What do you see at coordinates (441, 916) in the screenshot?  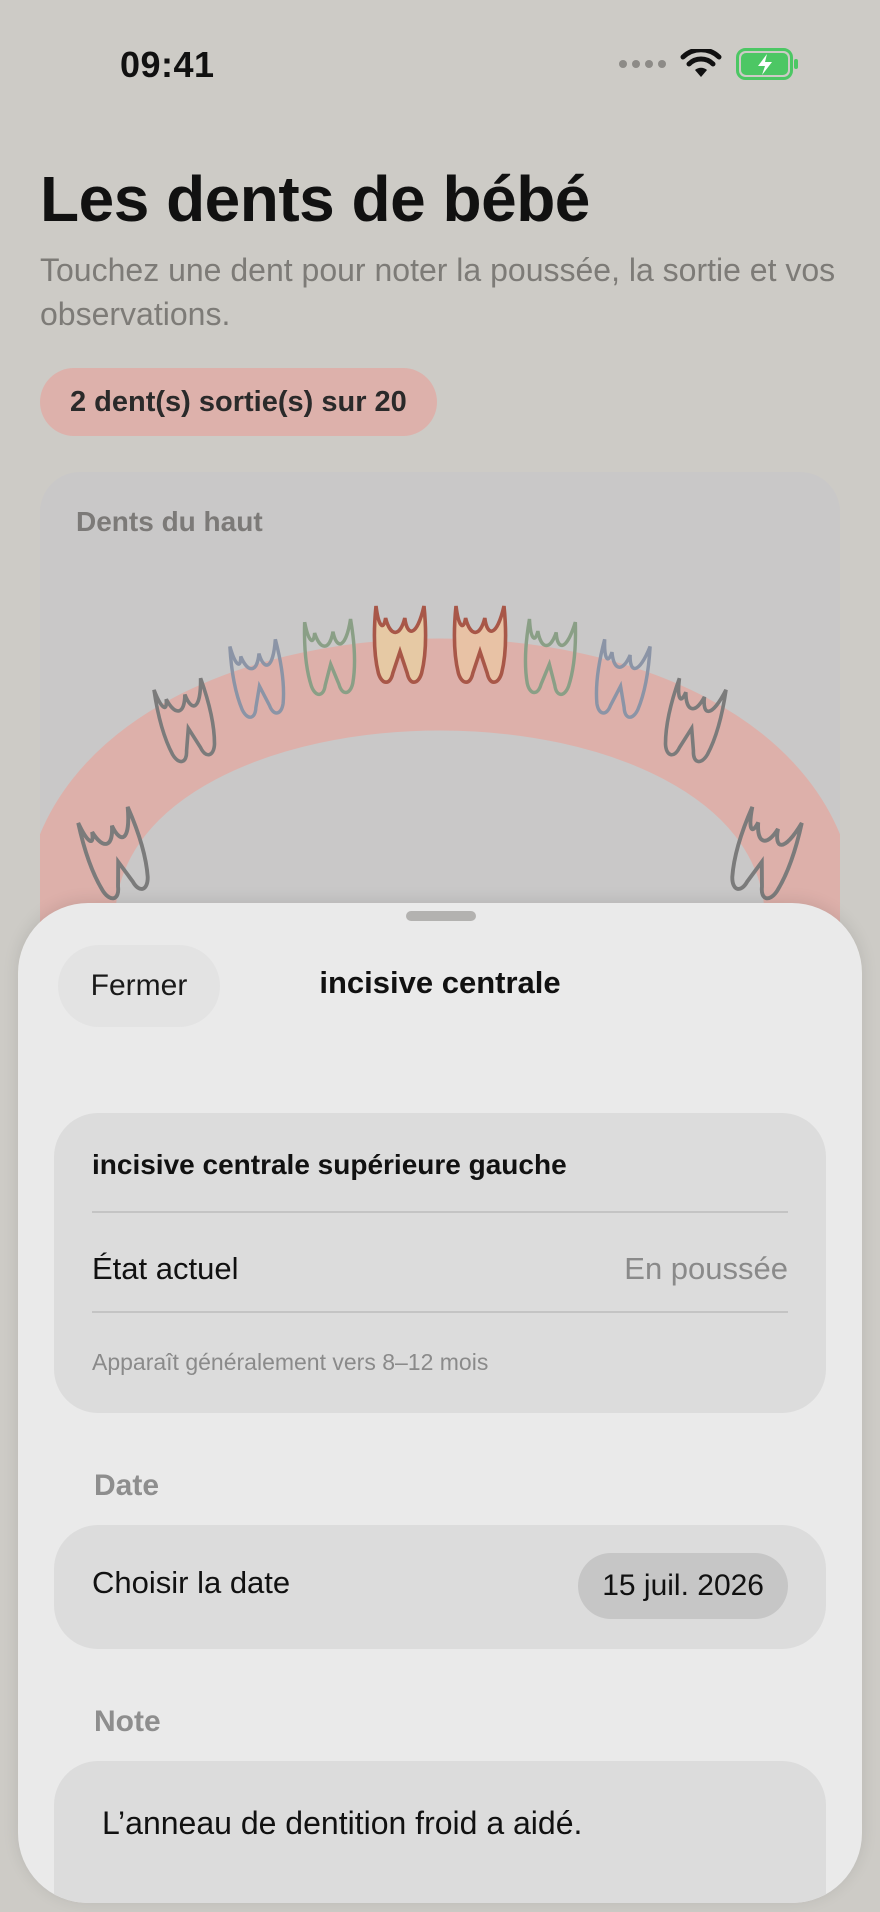 I see `sheet-grabber` at bounding box center [441, 916].